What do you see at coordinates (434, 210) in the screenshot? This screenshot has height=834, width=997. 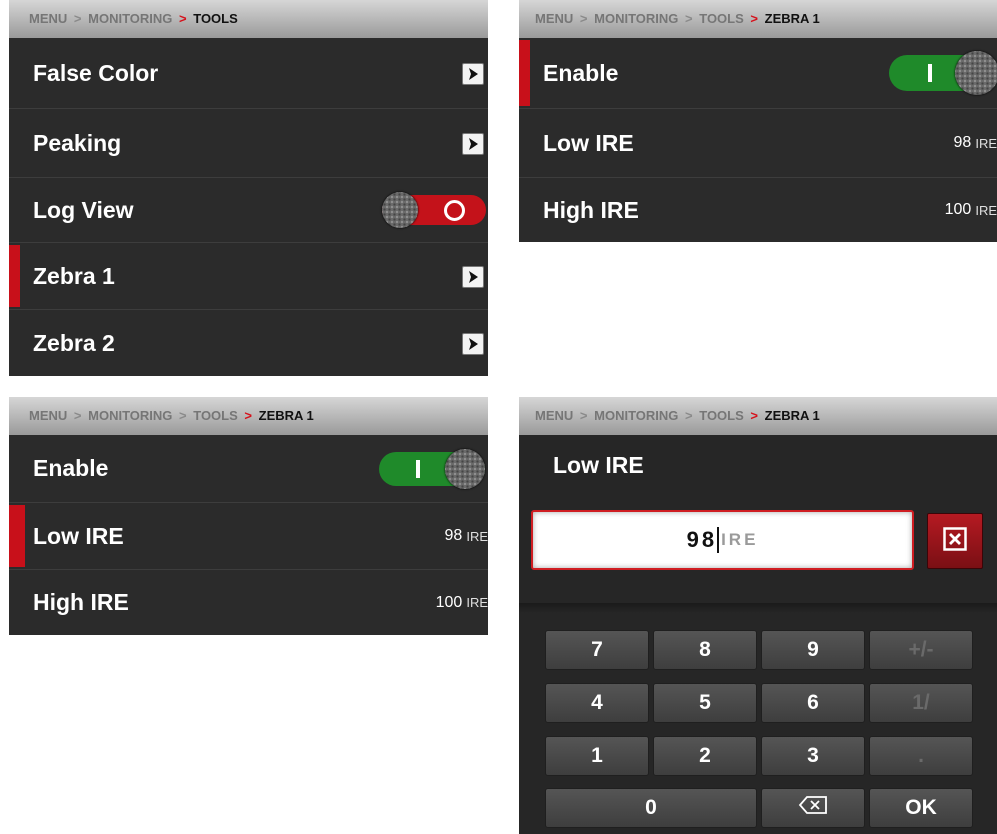 I see `log-view-toggle` at bounding box center [434, 210].